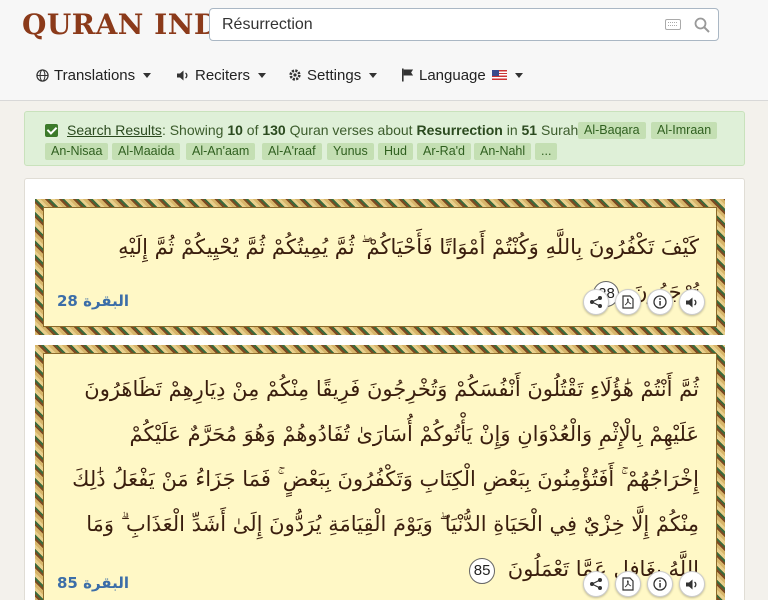 This screenshot has height=600, width=768. I want to click on nav-reciters-label: Reciters, so click(223, 75).